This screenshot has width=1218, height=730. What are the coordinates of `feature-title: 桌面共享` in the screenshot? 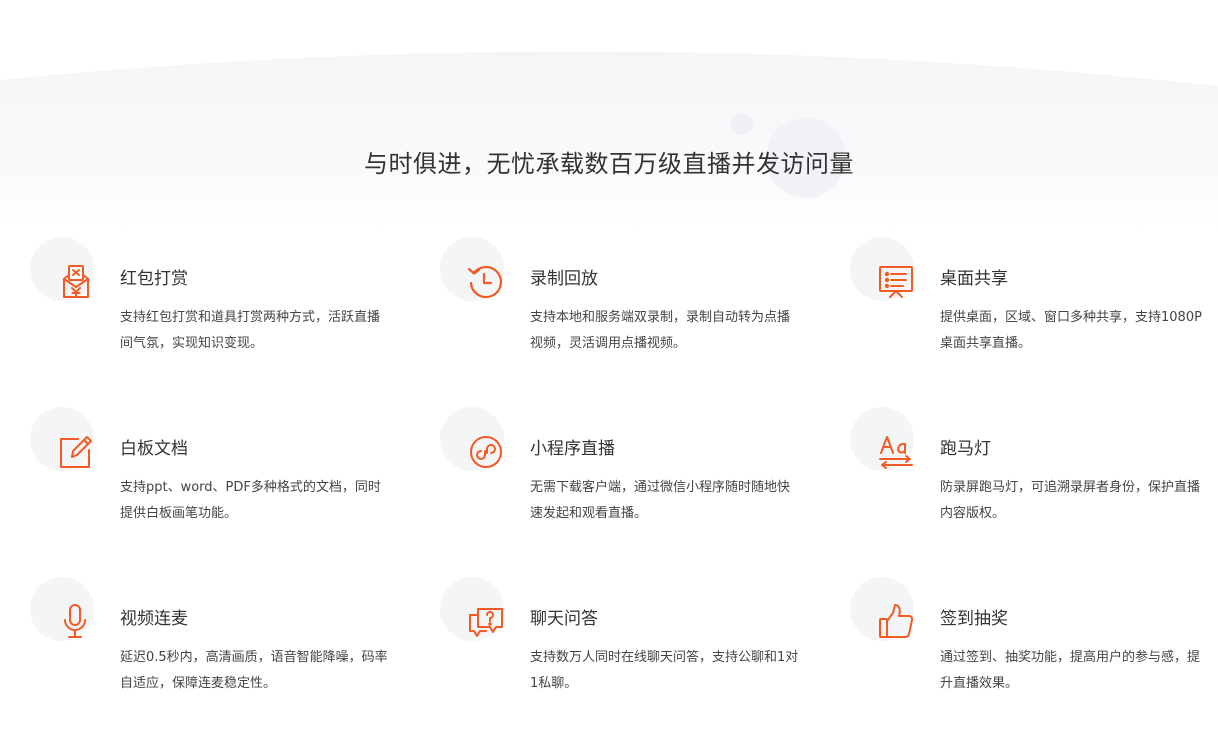 It's located at (974, 279).